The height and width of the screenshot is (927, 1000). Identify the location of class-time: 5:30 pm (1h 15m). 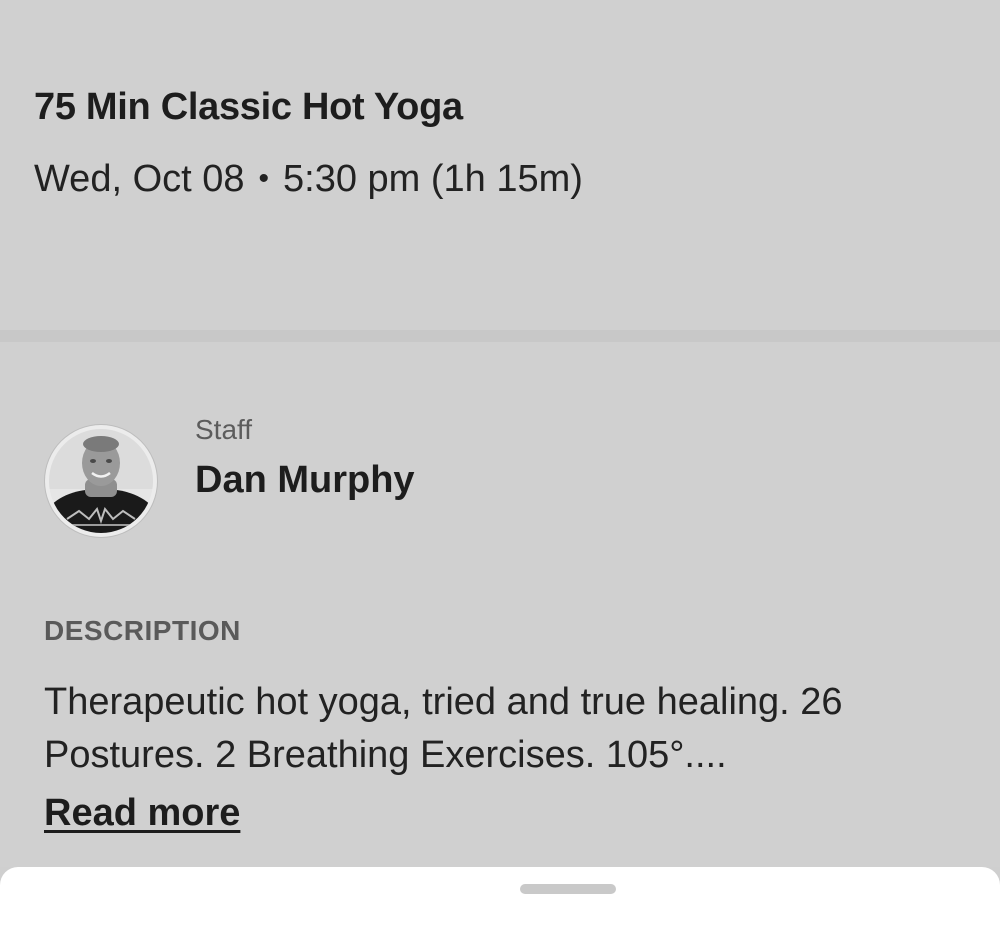
(433, 179).